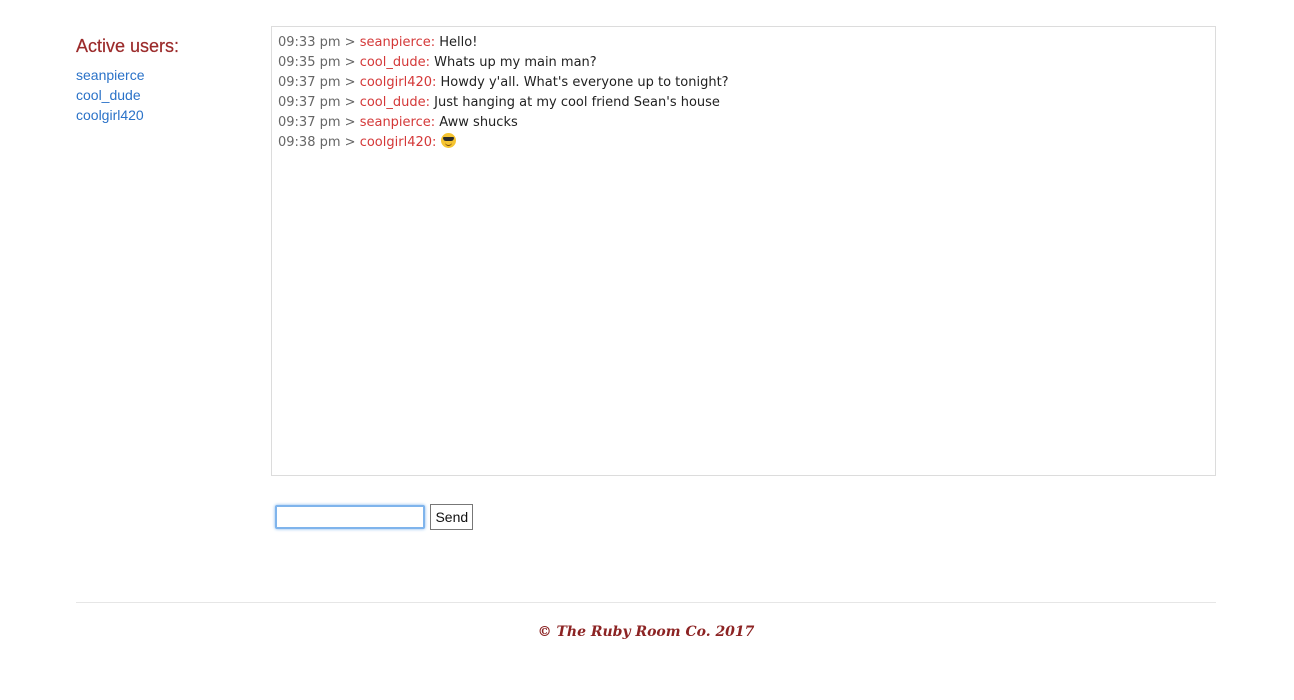  Describe the element at coordinates (309, 42) in the screenshot. I see `message-time: 09:33 pm` at that location.